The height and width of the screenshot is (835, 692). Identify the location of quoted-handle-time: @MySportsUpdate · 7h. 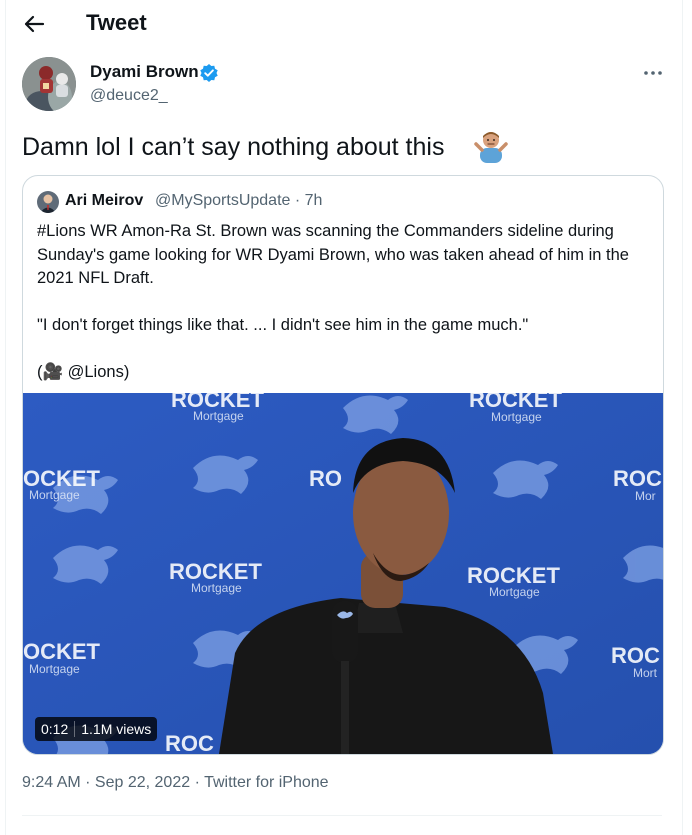
(238, 201).